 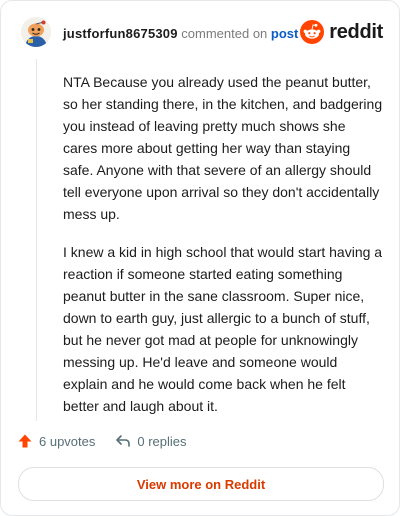 What do you see at coordinates (67, 441) in the screenshot?
I see `upvote-count: 6 upvotes` at bounding box center [67, 441].